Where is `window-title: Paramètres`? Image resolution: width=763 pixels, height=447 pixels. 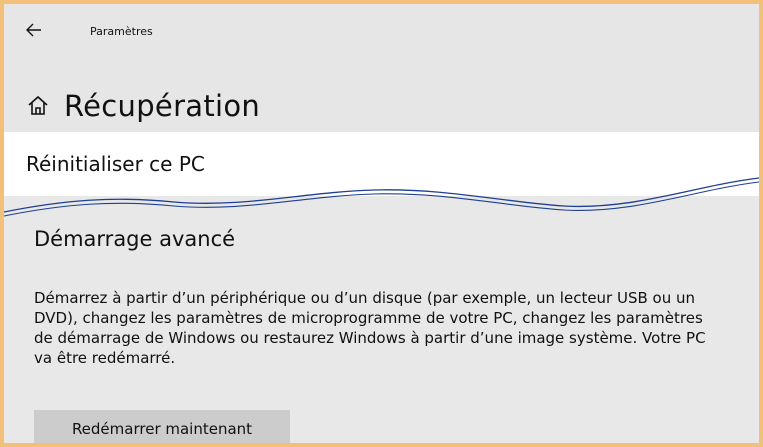
window-title: Paramètres is located at coordinates (121, 31).